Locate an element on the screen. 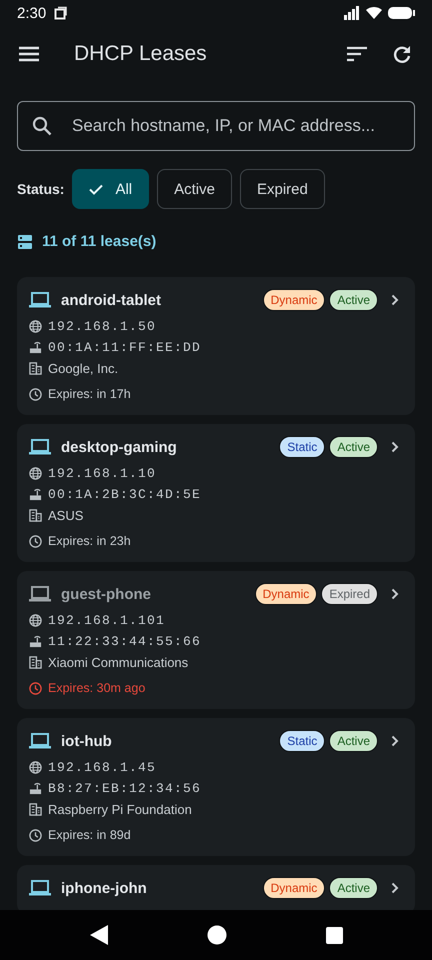 Image resolution: width=432 pixels, height=960 pixels. vendor-name: Xiaomi Communications is located at coordinates (118, 662).